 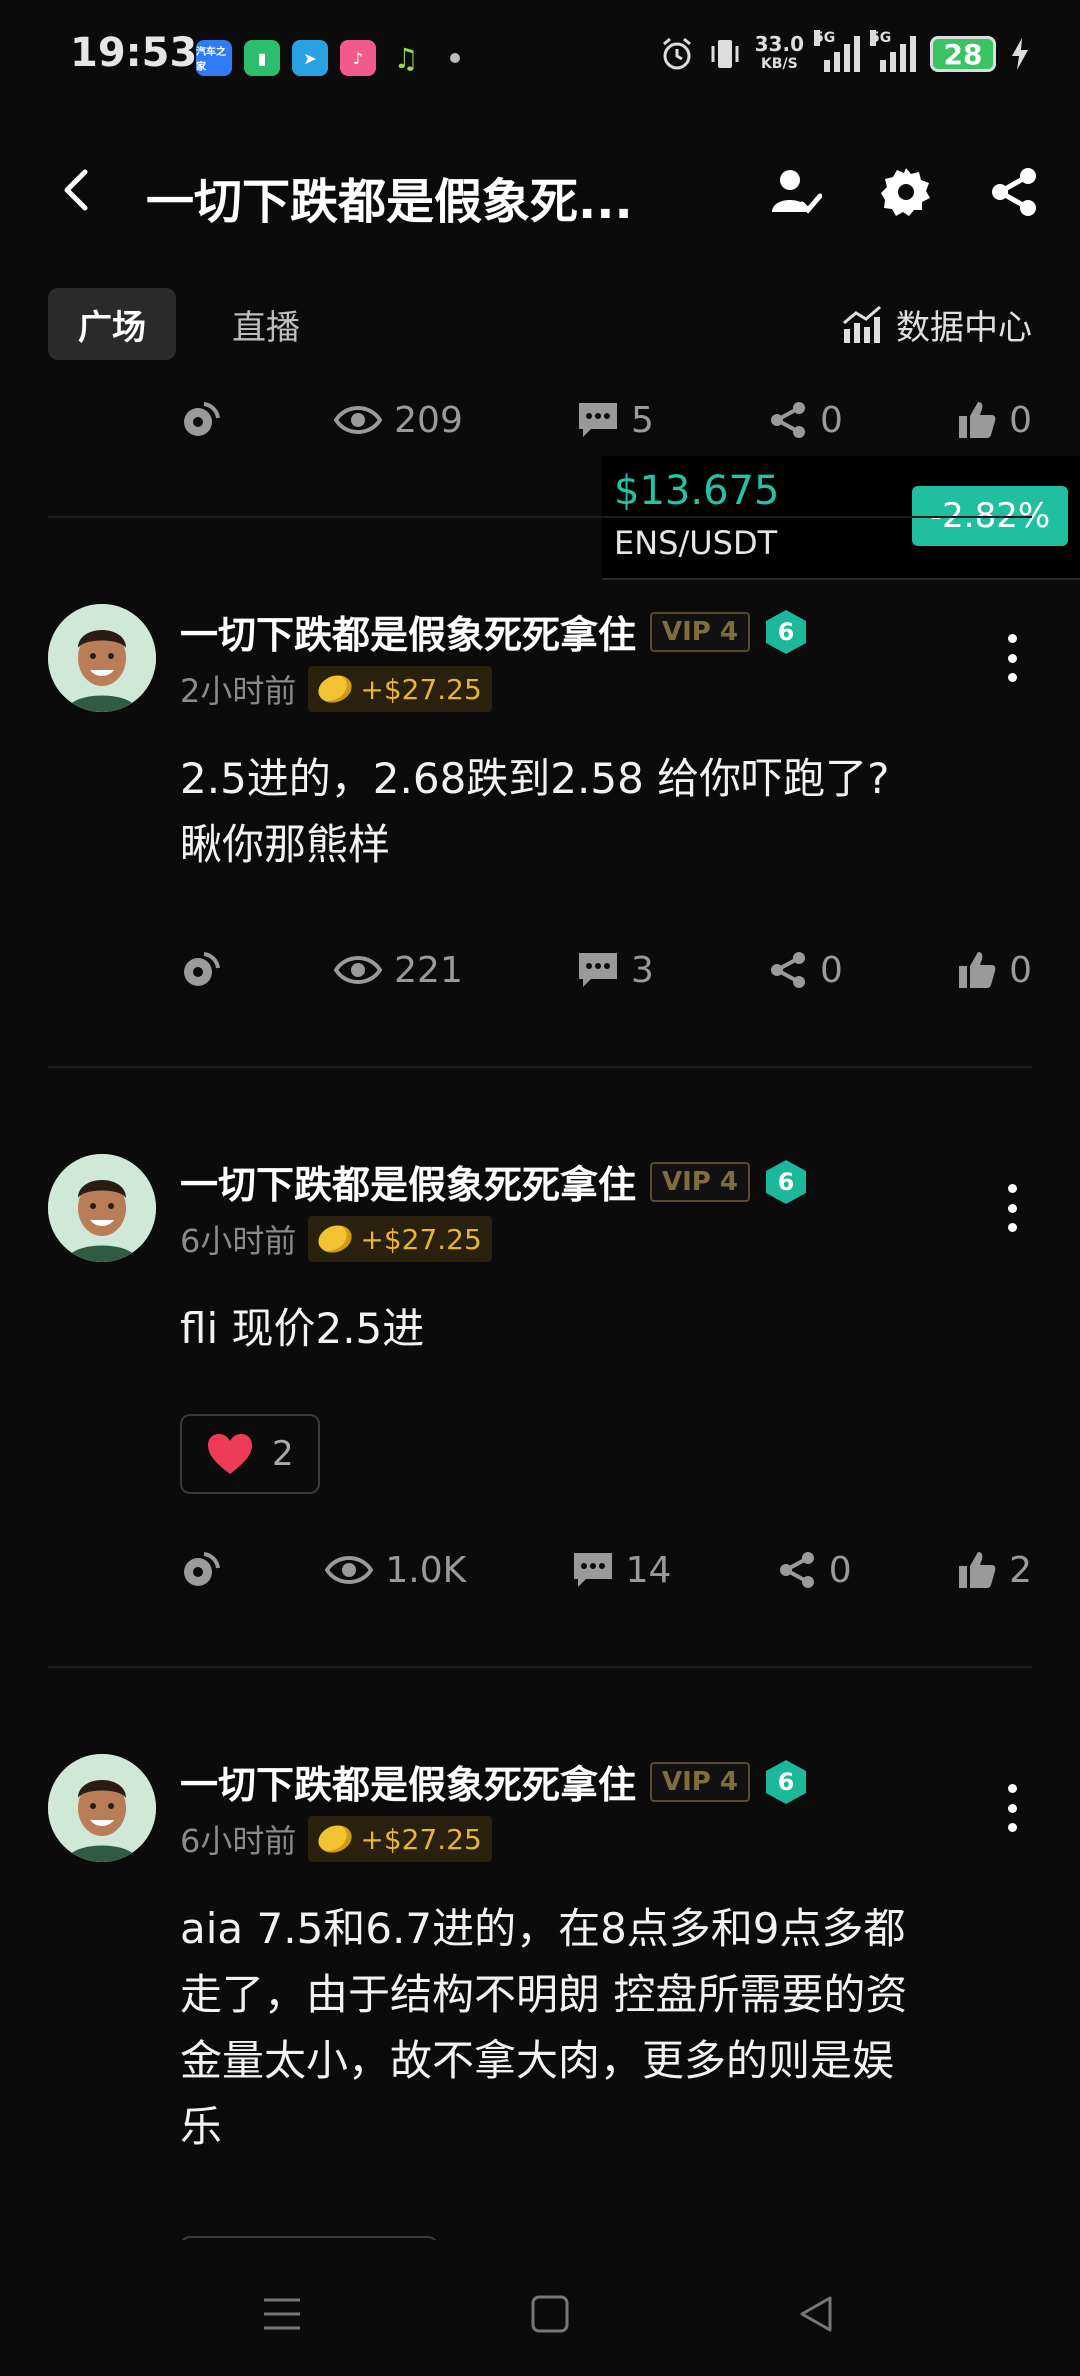 I want to click on views-stat: 221, so click(x=398, y=970).